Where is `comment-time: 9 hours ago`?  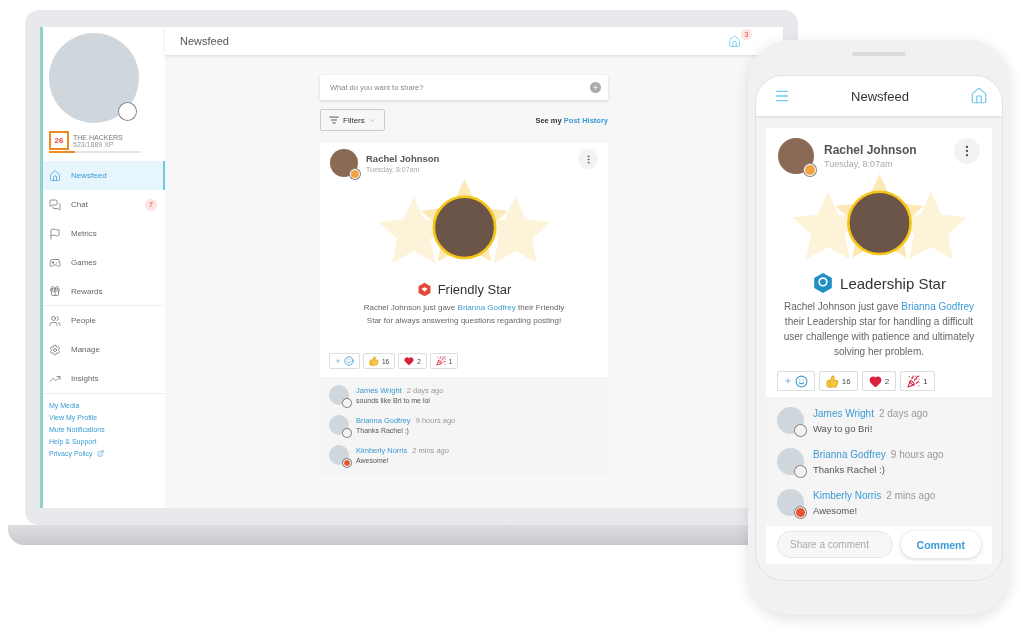 comment-time: 9 hours ago is located at coordinates (917, 454).